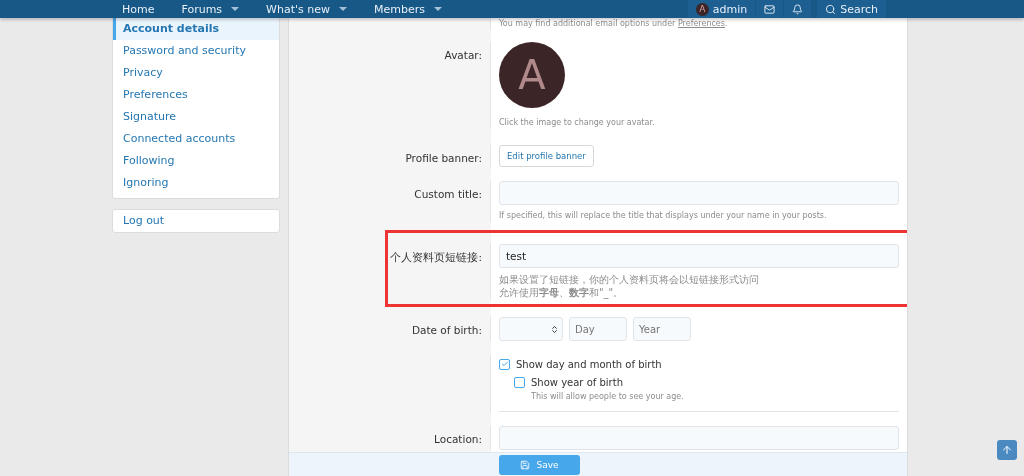  I want to click on menu-item: Password and security, so click(196, 51).